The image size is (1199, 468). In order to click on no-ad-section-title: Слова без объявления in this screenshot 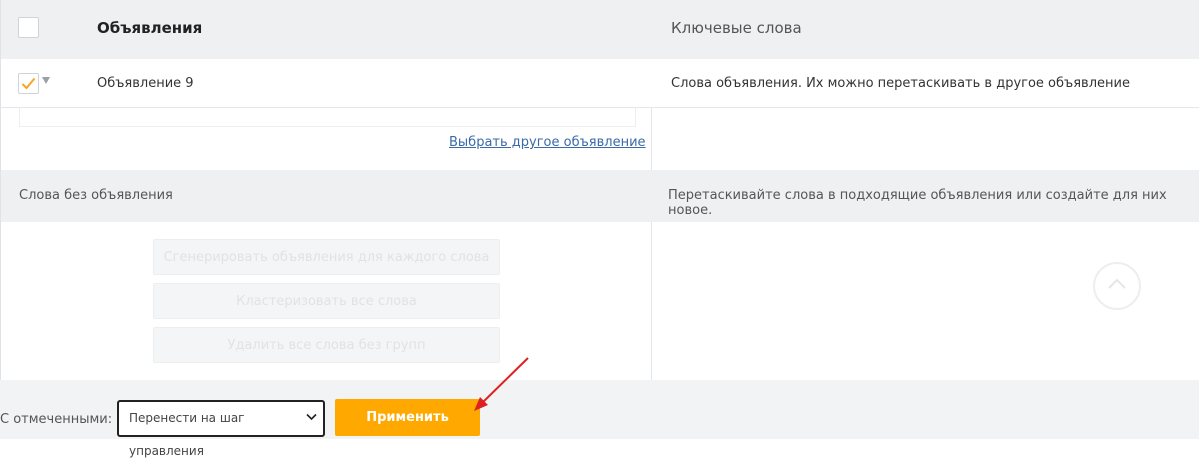, I will do `click(96, 195)`.